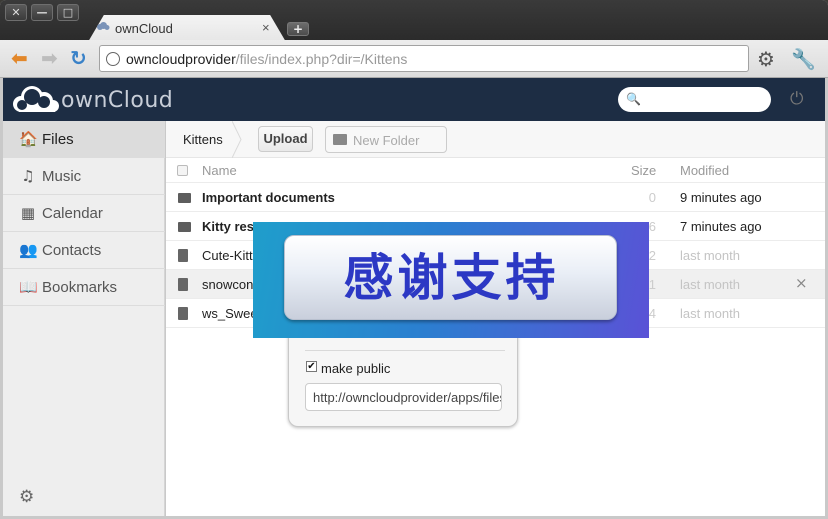 The width and height of the screenshot is (828, 519). I want to click on banner-panel: 感谢支持, so click(450, 277).